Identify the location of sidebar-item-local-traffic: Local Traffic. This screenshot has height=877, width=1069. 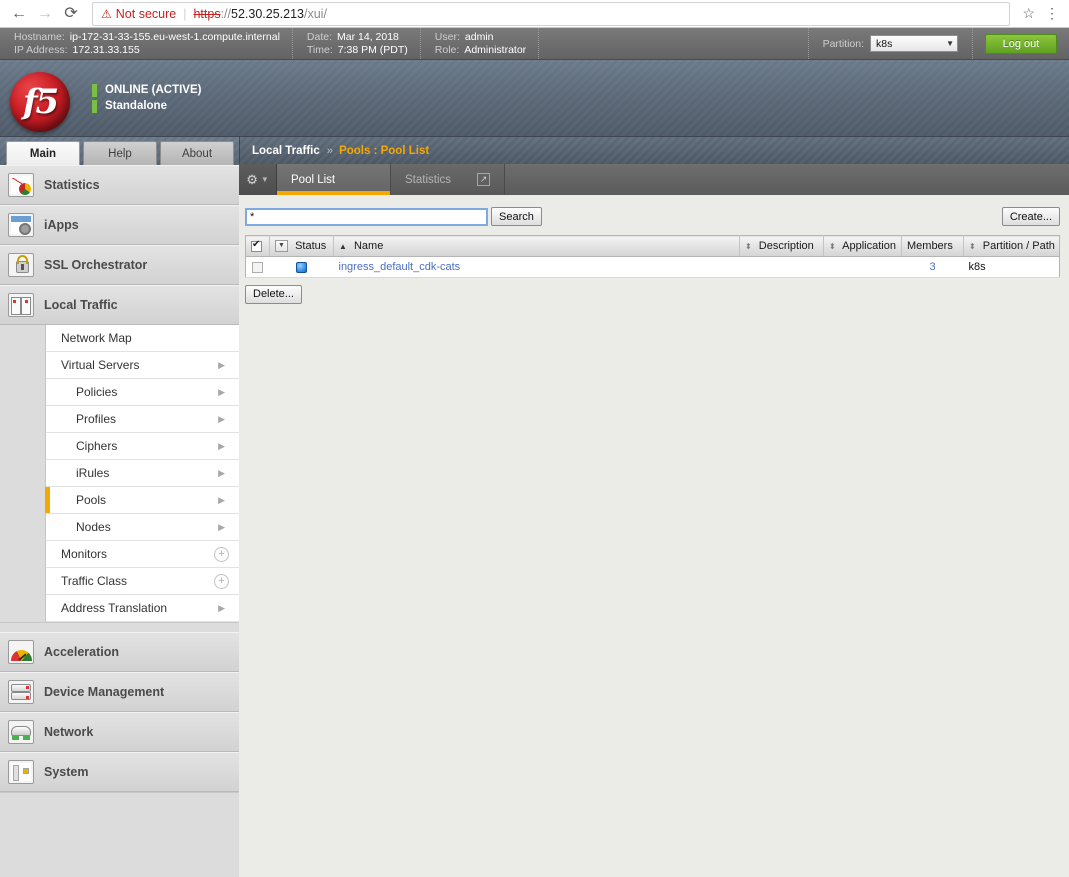
(119, 305).